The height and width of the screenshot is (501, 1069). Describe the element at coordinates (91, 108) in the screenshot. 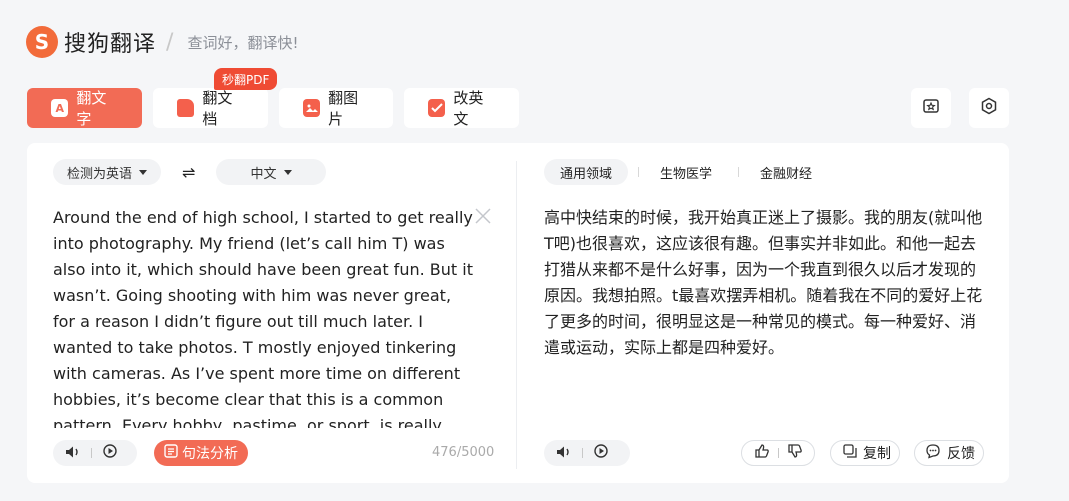

I see `tab-label: 翻文字` at that location.